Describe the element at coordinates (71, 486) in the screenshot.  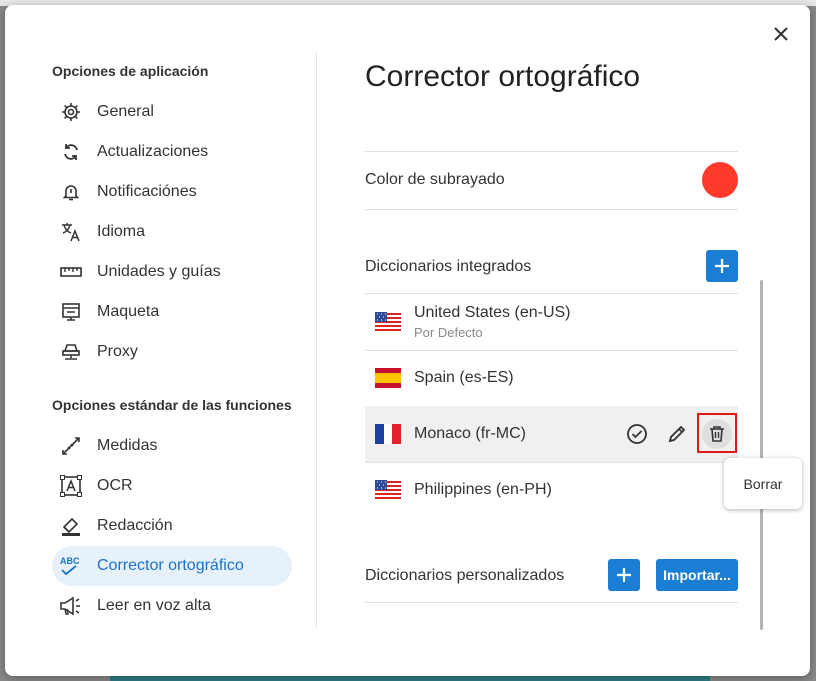
I see `ocr-icon` at that location.